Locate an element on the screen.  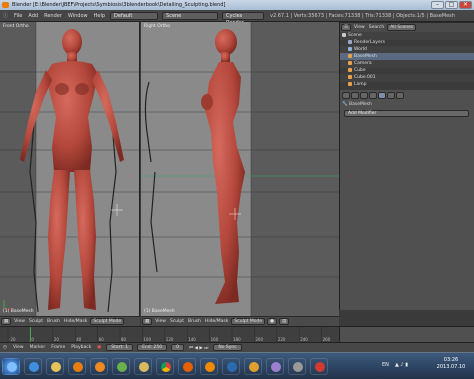
info-editor-icon: ⓘ is located at coordinates (5, 15).